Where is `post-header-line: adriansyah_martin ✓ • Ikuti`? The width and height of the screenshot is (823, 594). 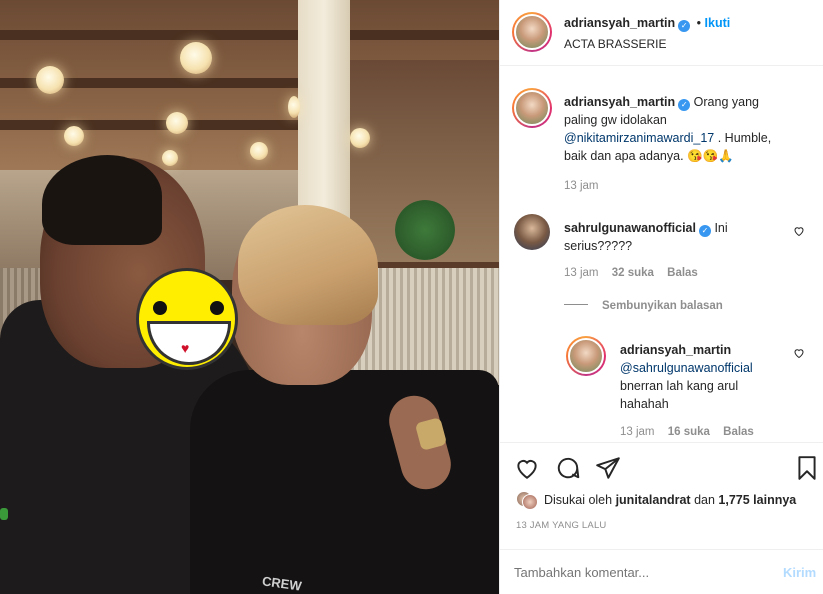
post-header-line: adriansyah_martin ✓ • Ikuti is located at coordinates (647, 24).